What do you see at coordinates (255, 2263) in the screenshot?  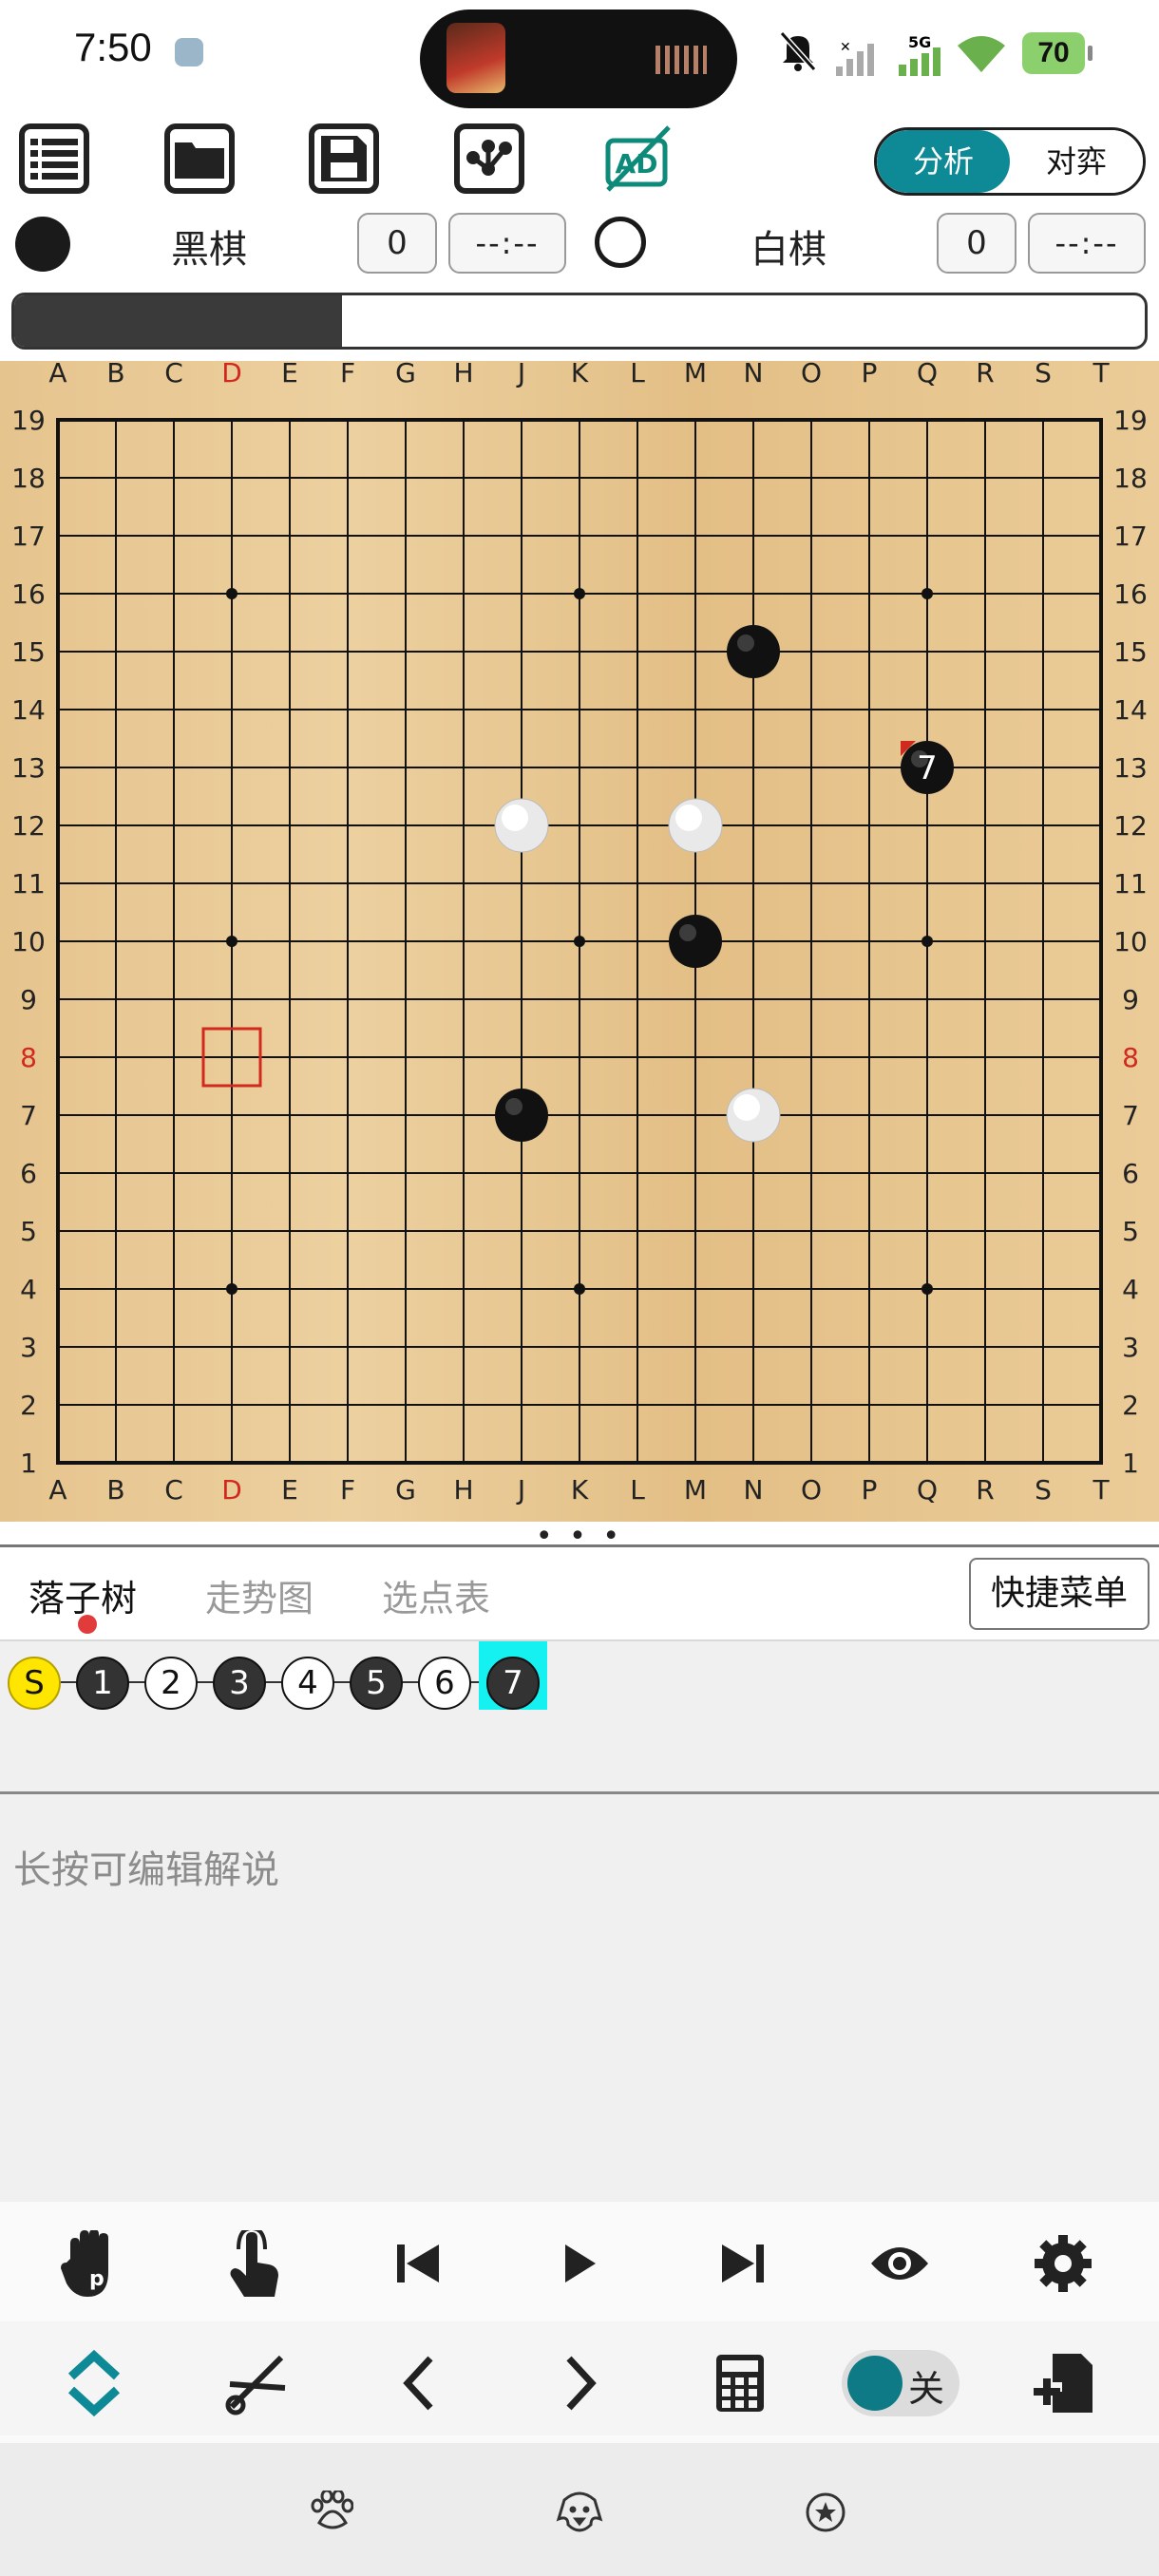 I see `touch-button` at bounding box center [255, 2263].